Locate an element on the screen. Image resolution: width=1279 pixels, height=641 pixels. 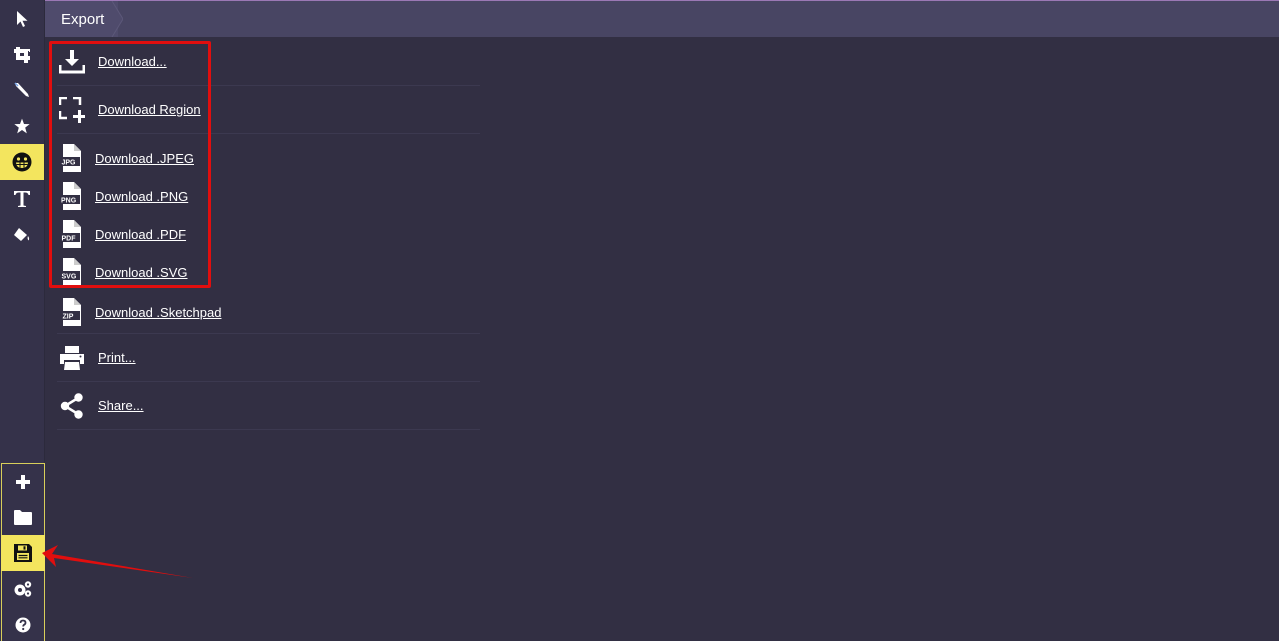
tool-fill is located at coordinates (22, 235).